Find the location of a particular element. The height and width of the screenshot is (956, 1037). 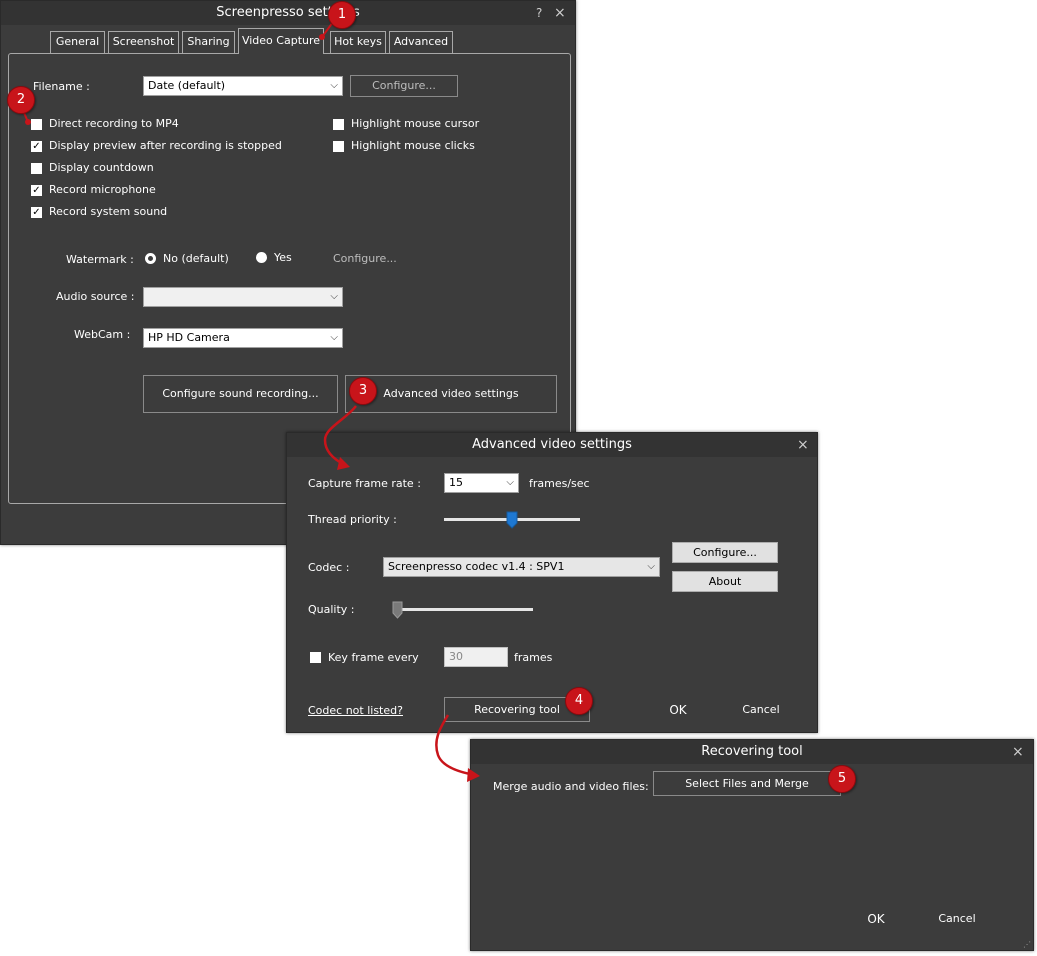

frame-rate-select: 15 ⌵ is located at coordinates (481, 483).